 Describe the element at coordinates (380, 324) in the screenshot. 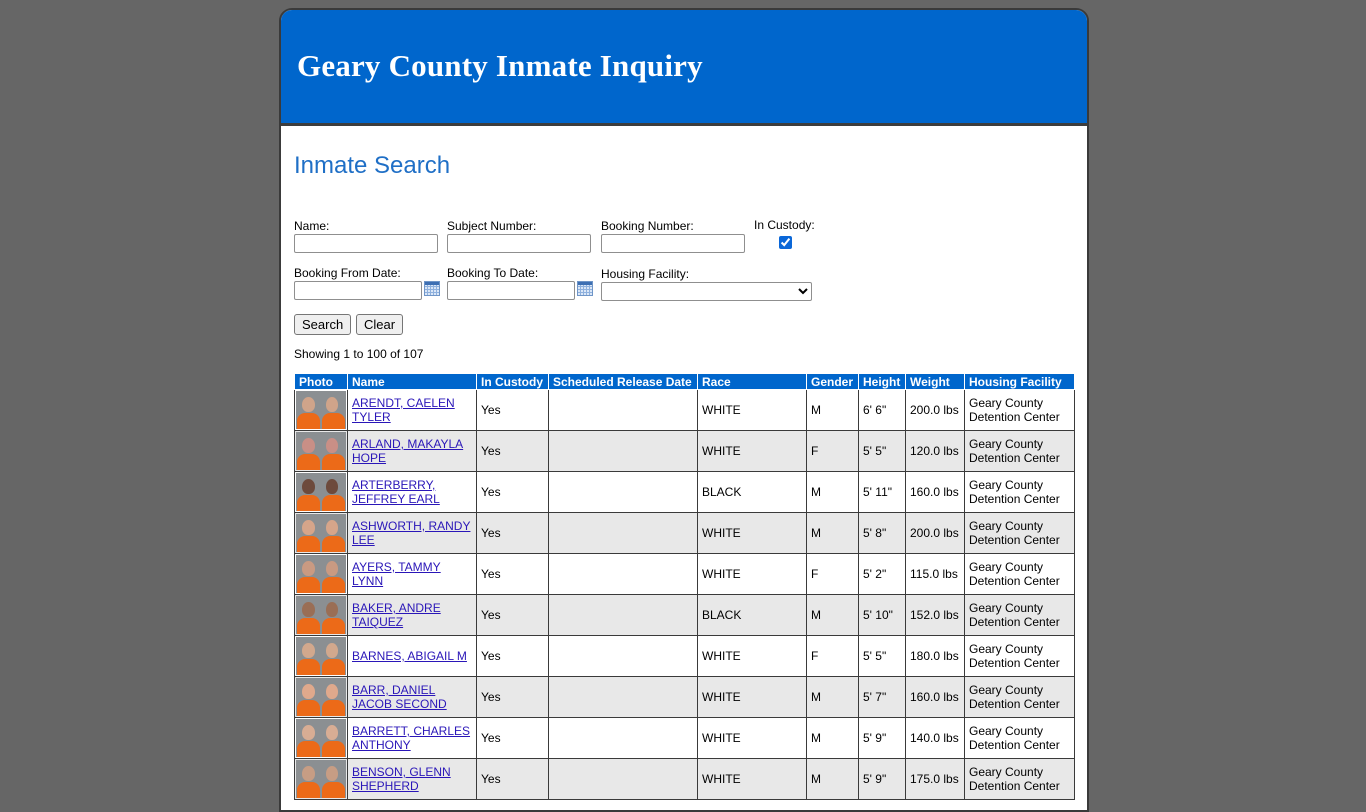

I see `clear-button: Clear` at that location.